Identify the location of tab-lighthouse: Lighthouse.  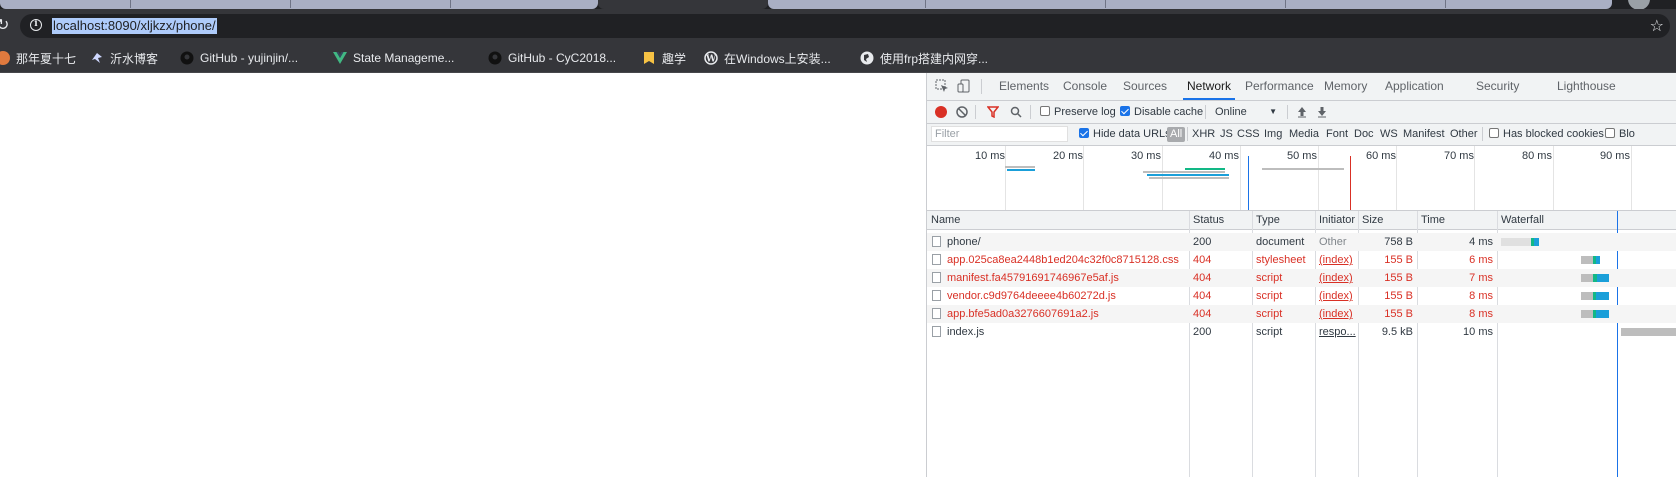
(1586, 86).